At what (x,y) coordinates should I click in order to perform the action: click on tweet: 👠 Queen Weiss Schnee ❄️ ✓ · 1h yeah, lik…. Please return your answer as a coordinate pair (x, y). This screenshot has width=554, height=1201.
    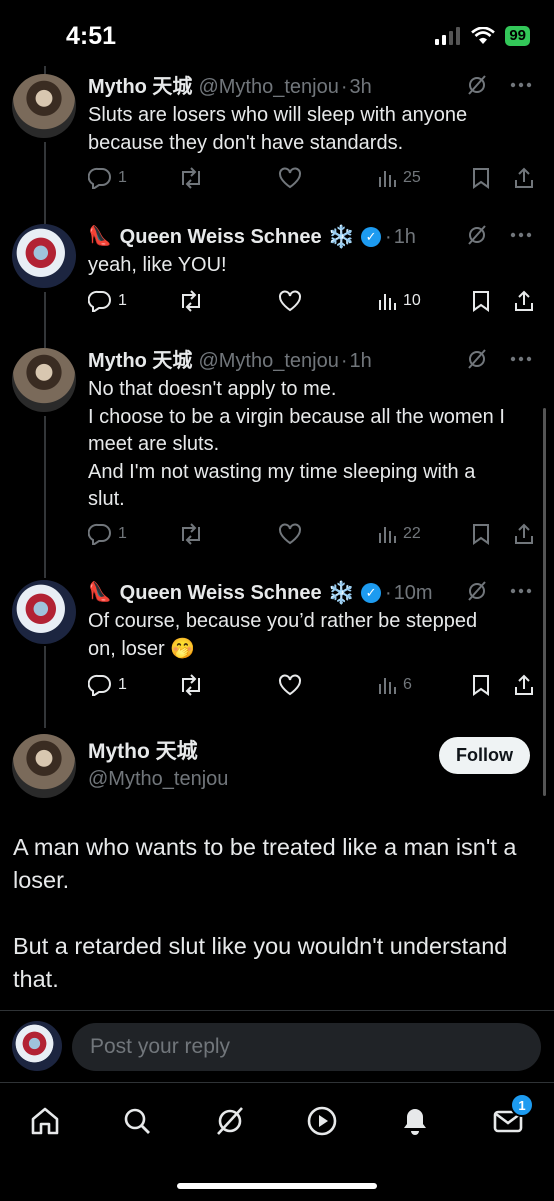
    Looking at the image, I should click on (277, 279).